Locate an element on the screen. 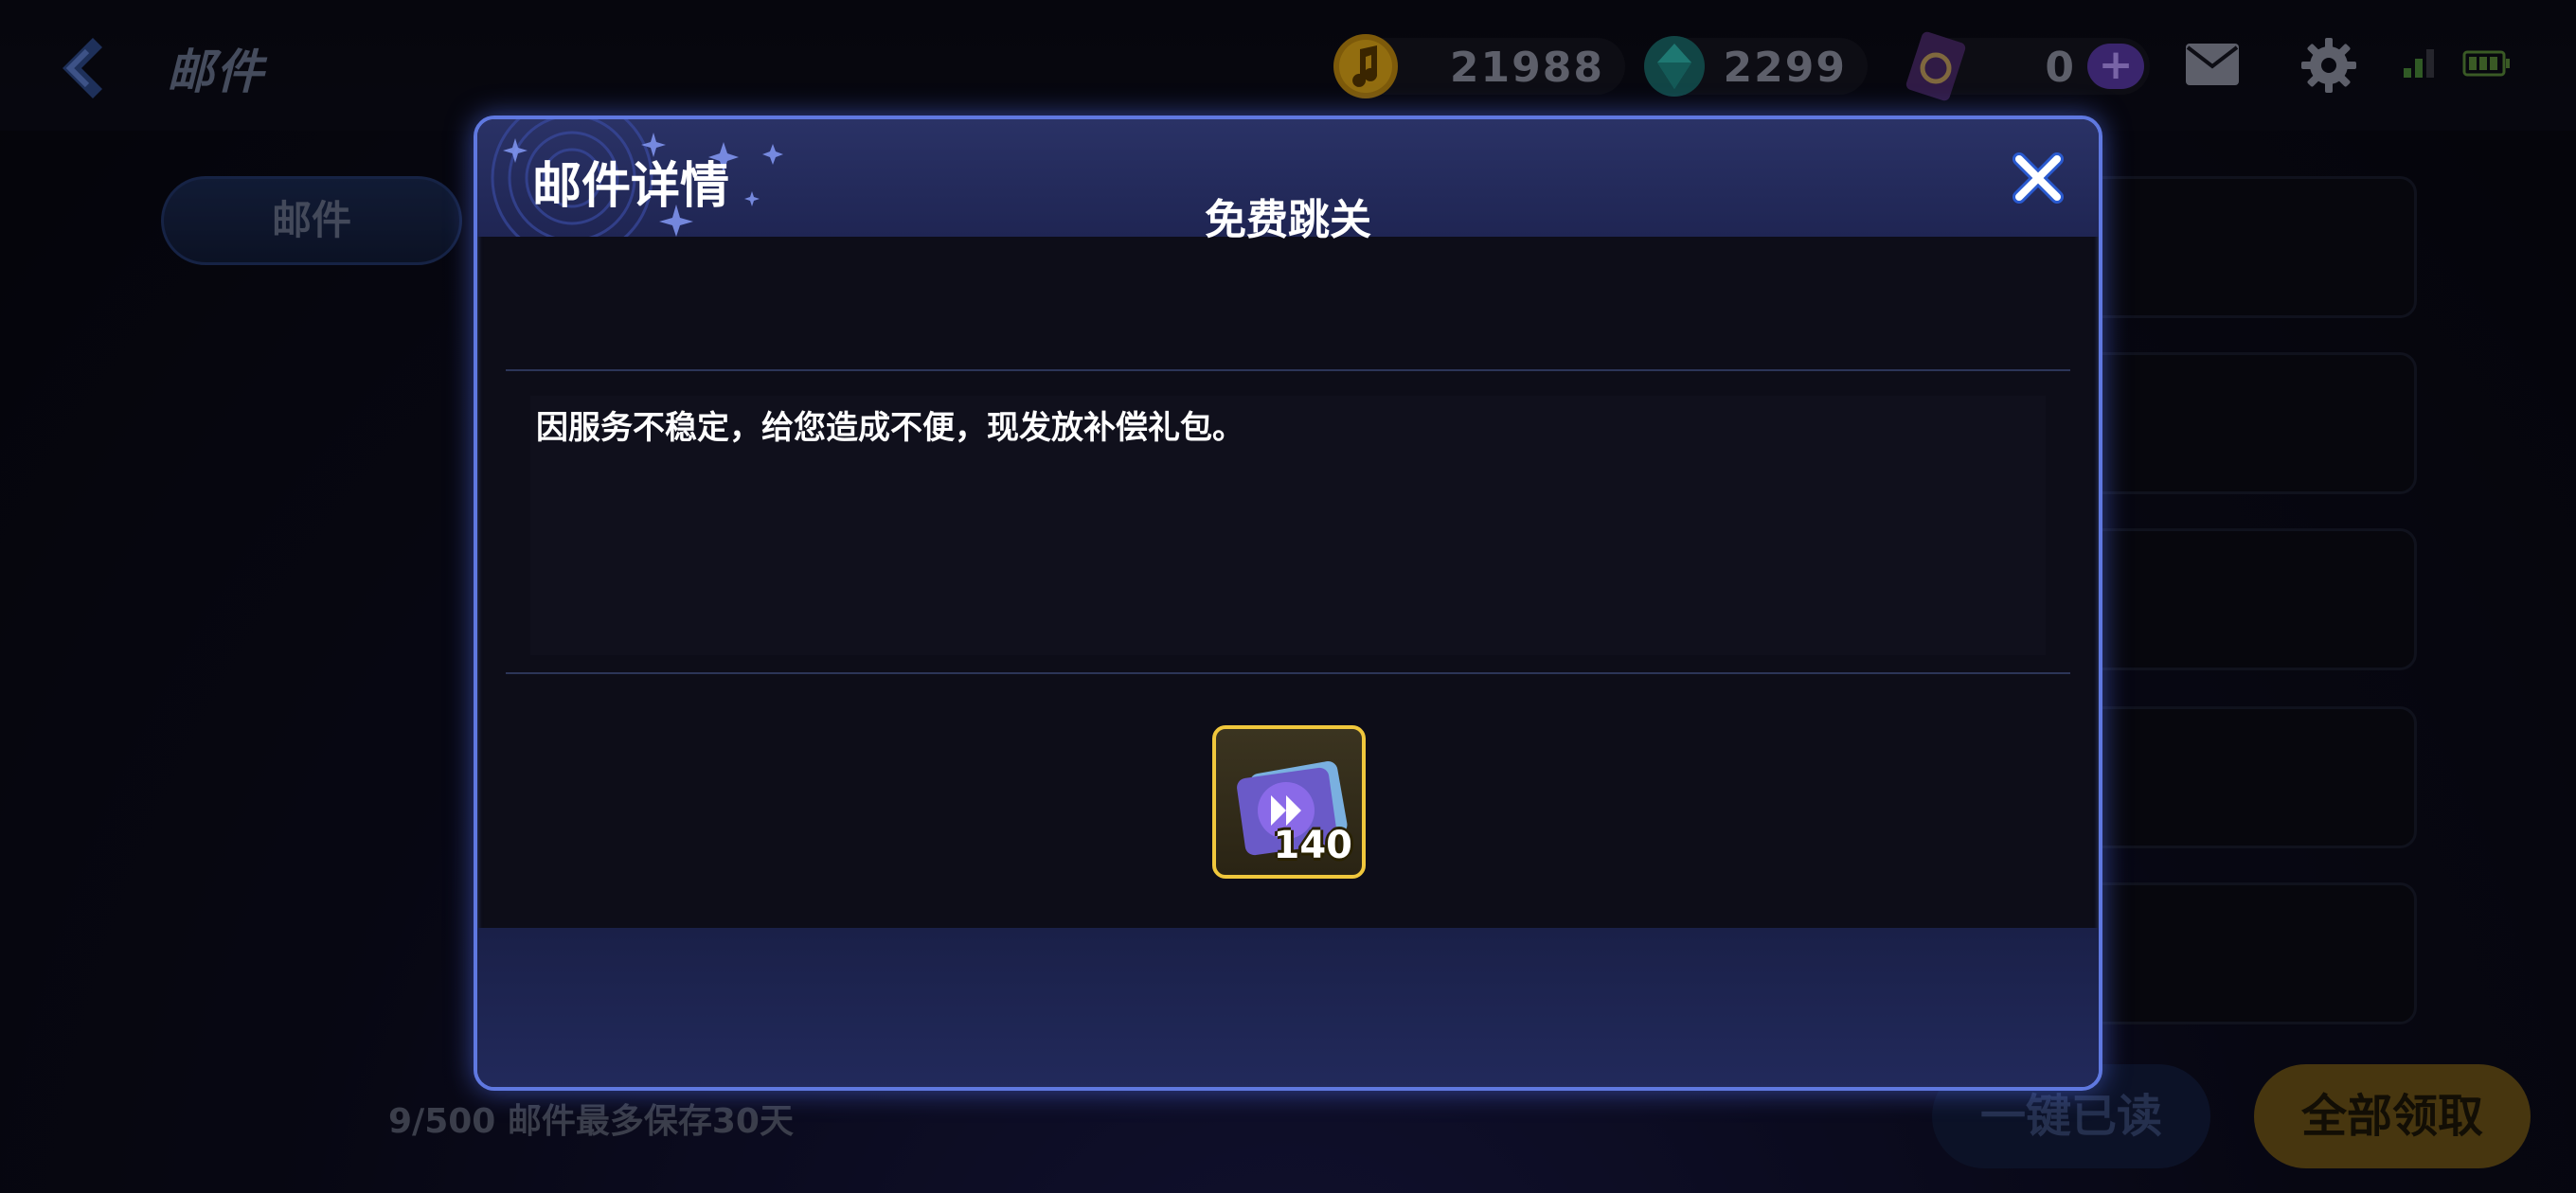 The width and height of the screenshot is (2576, 1193). reward-count: 140 is located at coordinates (1313, 845).